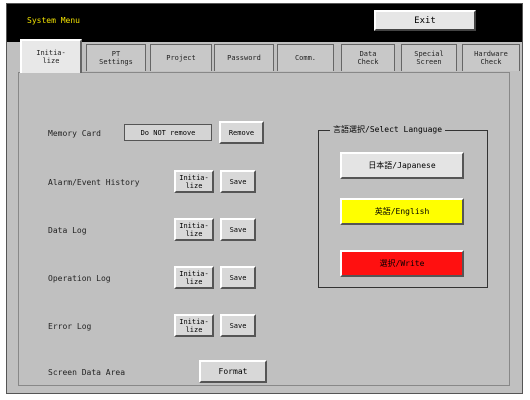 This screenshot has height=400, width=530. I want to click on tab-project: Project, so click(181, 57).